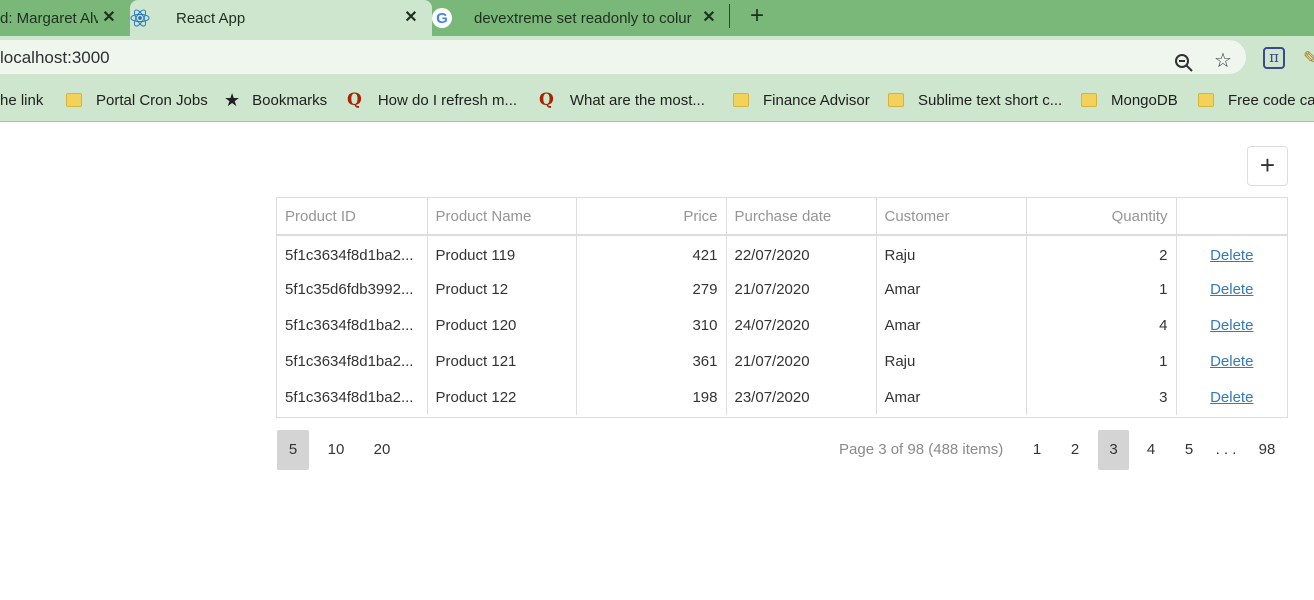 This screenshot has height=600, width=1314. I want to click on cell-quantity: 2, so click(1101, 253).